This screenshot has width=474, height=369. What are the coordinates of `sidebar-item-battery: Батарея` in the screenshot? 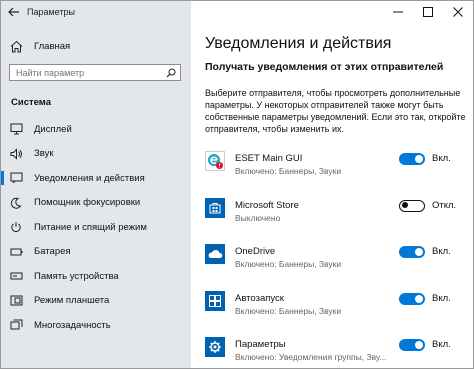 It's located at (96, 252).